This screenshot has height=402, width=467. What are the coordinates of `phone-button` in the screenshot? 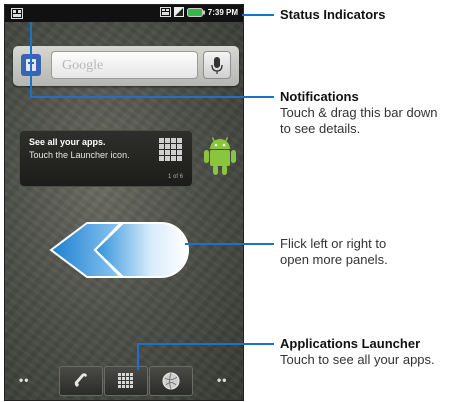 It's located at (81, 381).